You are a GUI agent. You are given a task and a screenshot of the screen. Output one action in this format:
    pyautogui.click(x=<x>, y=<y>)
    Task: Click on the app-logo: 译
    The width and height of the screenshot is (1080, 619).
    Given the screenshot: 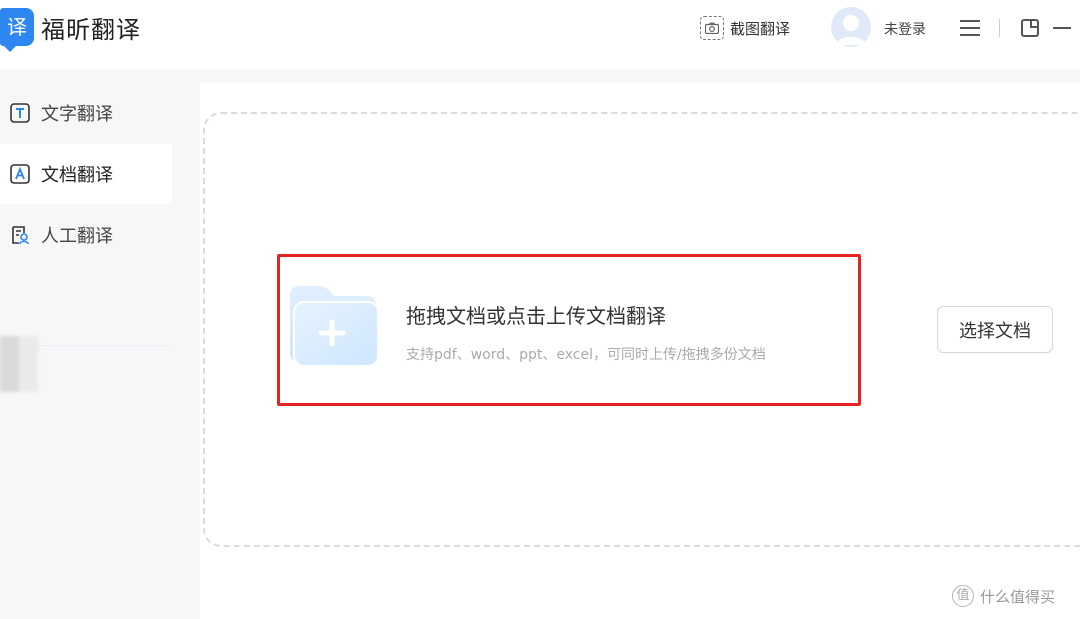 What is the action you would take?
    pyautogui.click(x=17, y=30)
    